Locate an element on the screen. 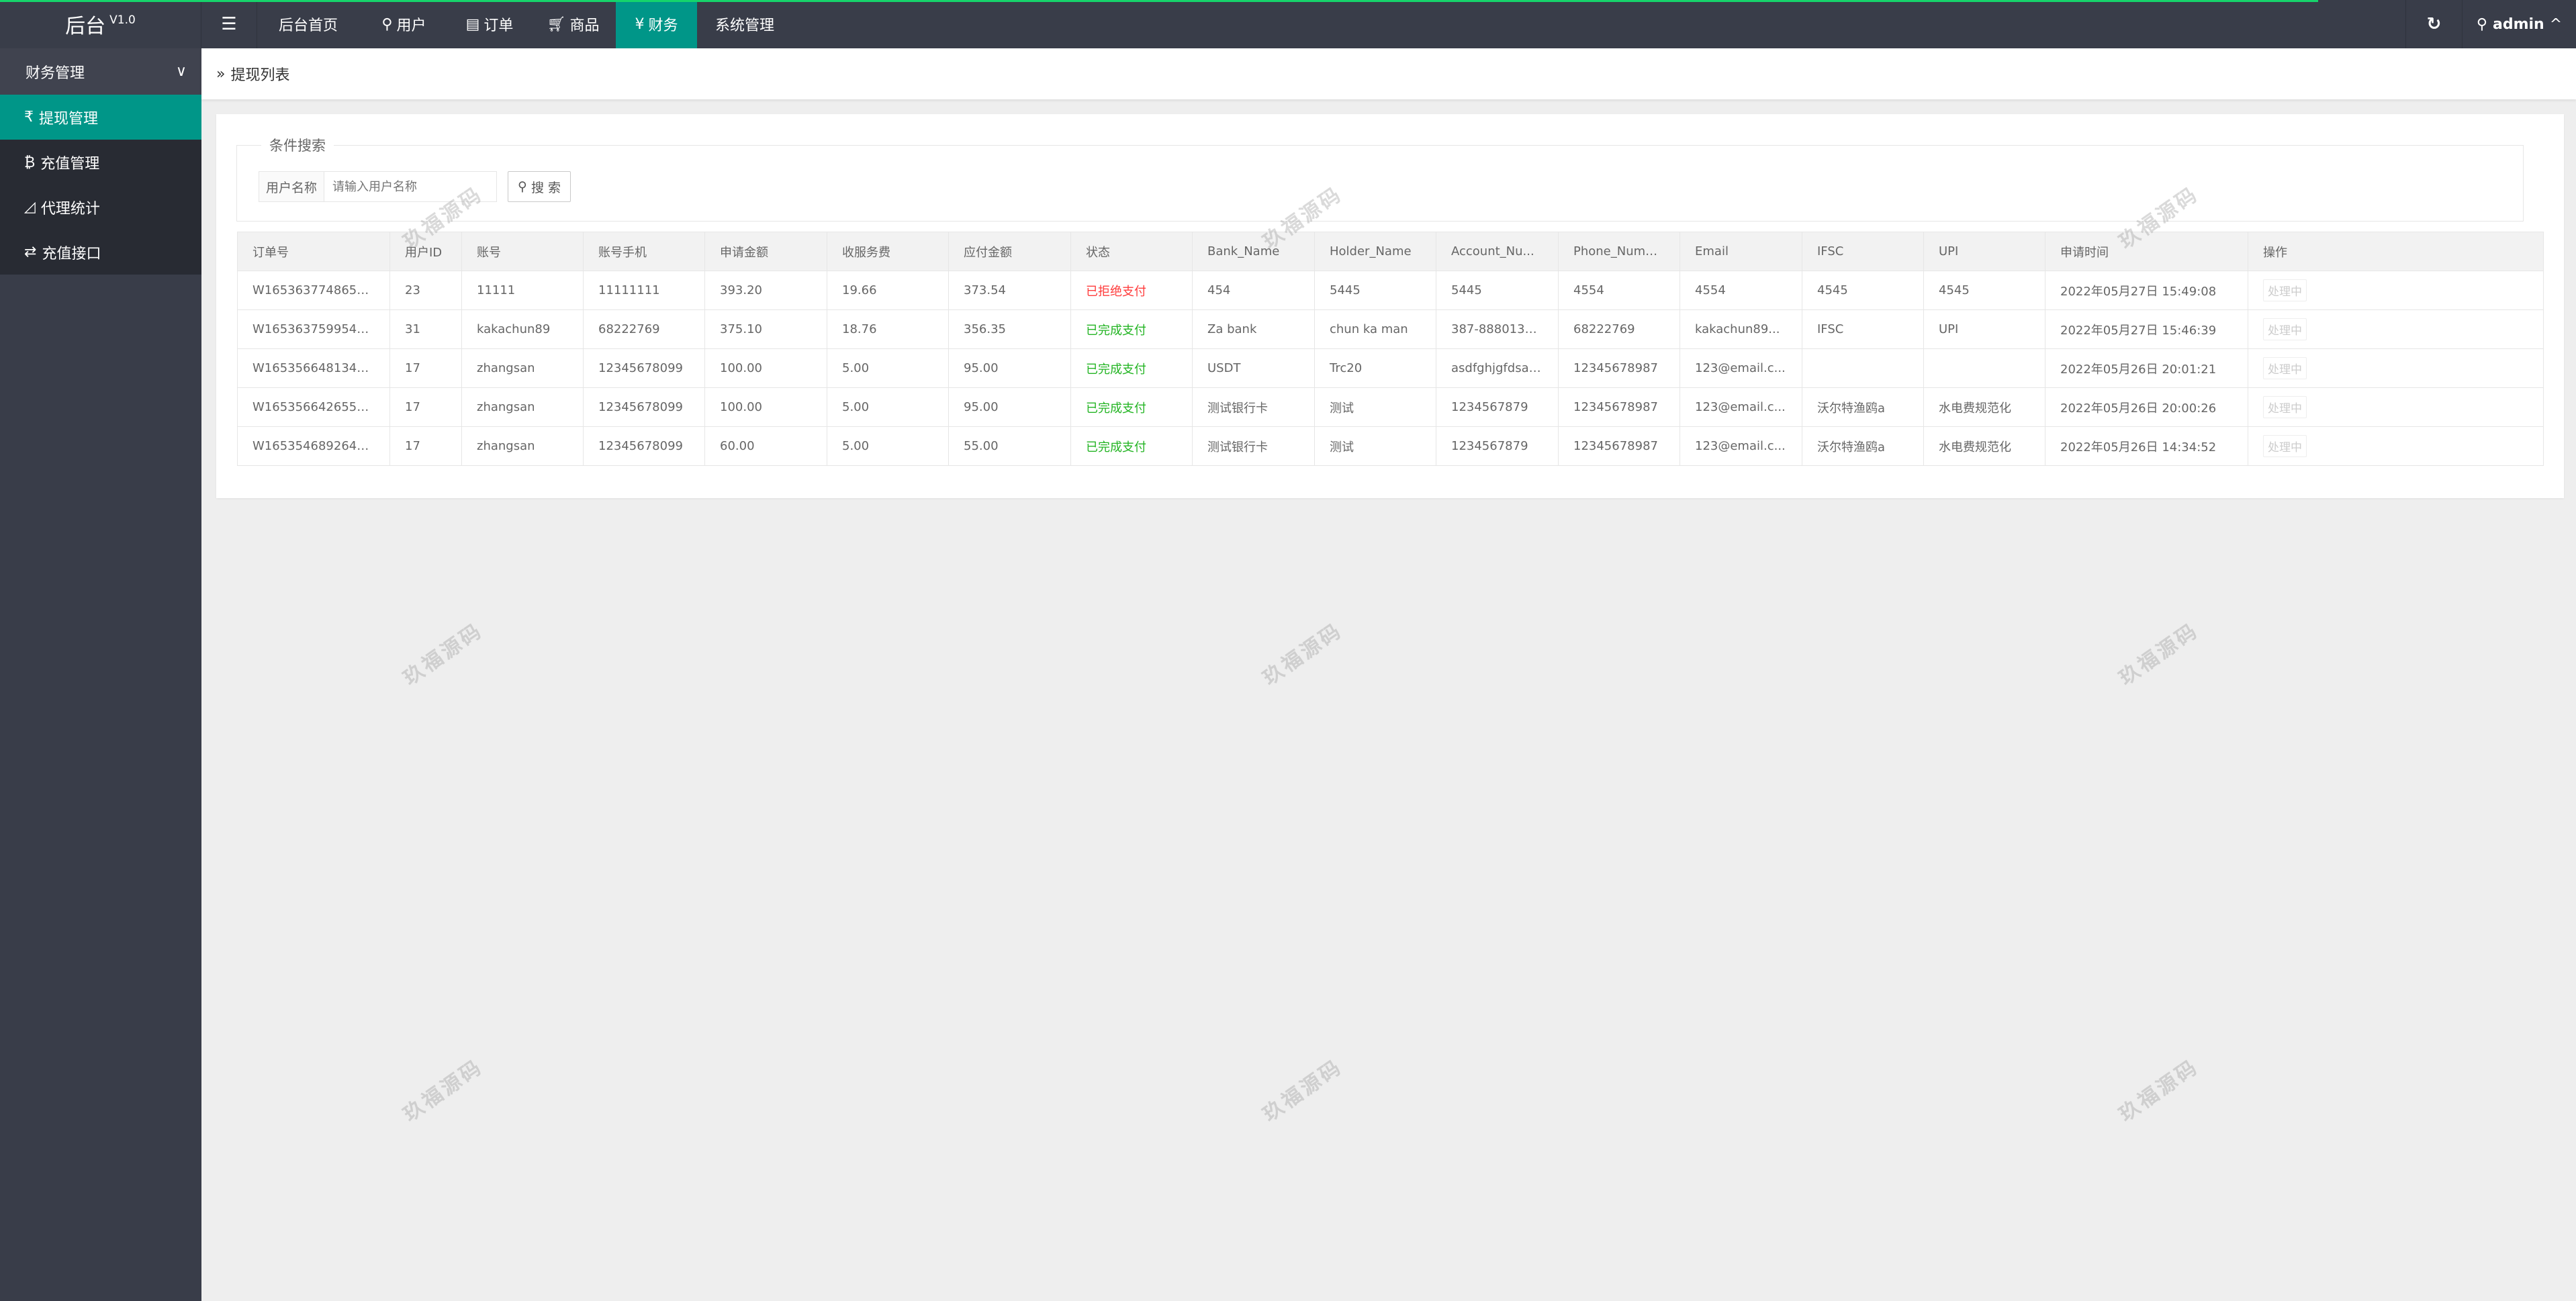 The height and width of the screenshot is (1301, 2576). search-legend: 条件搜索 is located at coordinates (297, 145).